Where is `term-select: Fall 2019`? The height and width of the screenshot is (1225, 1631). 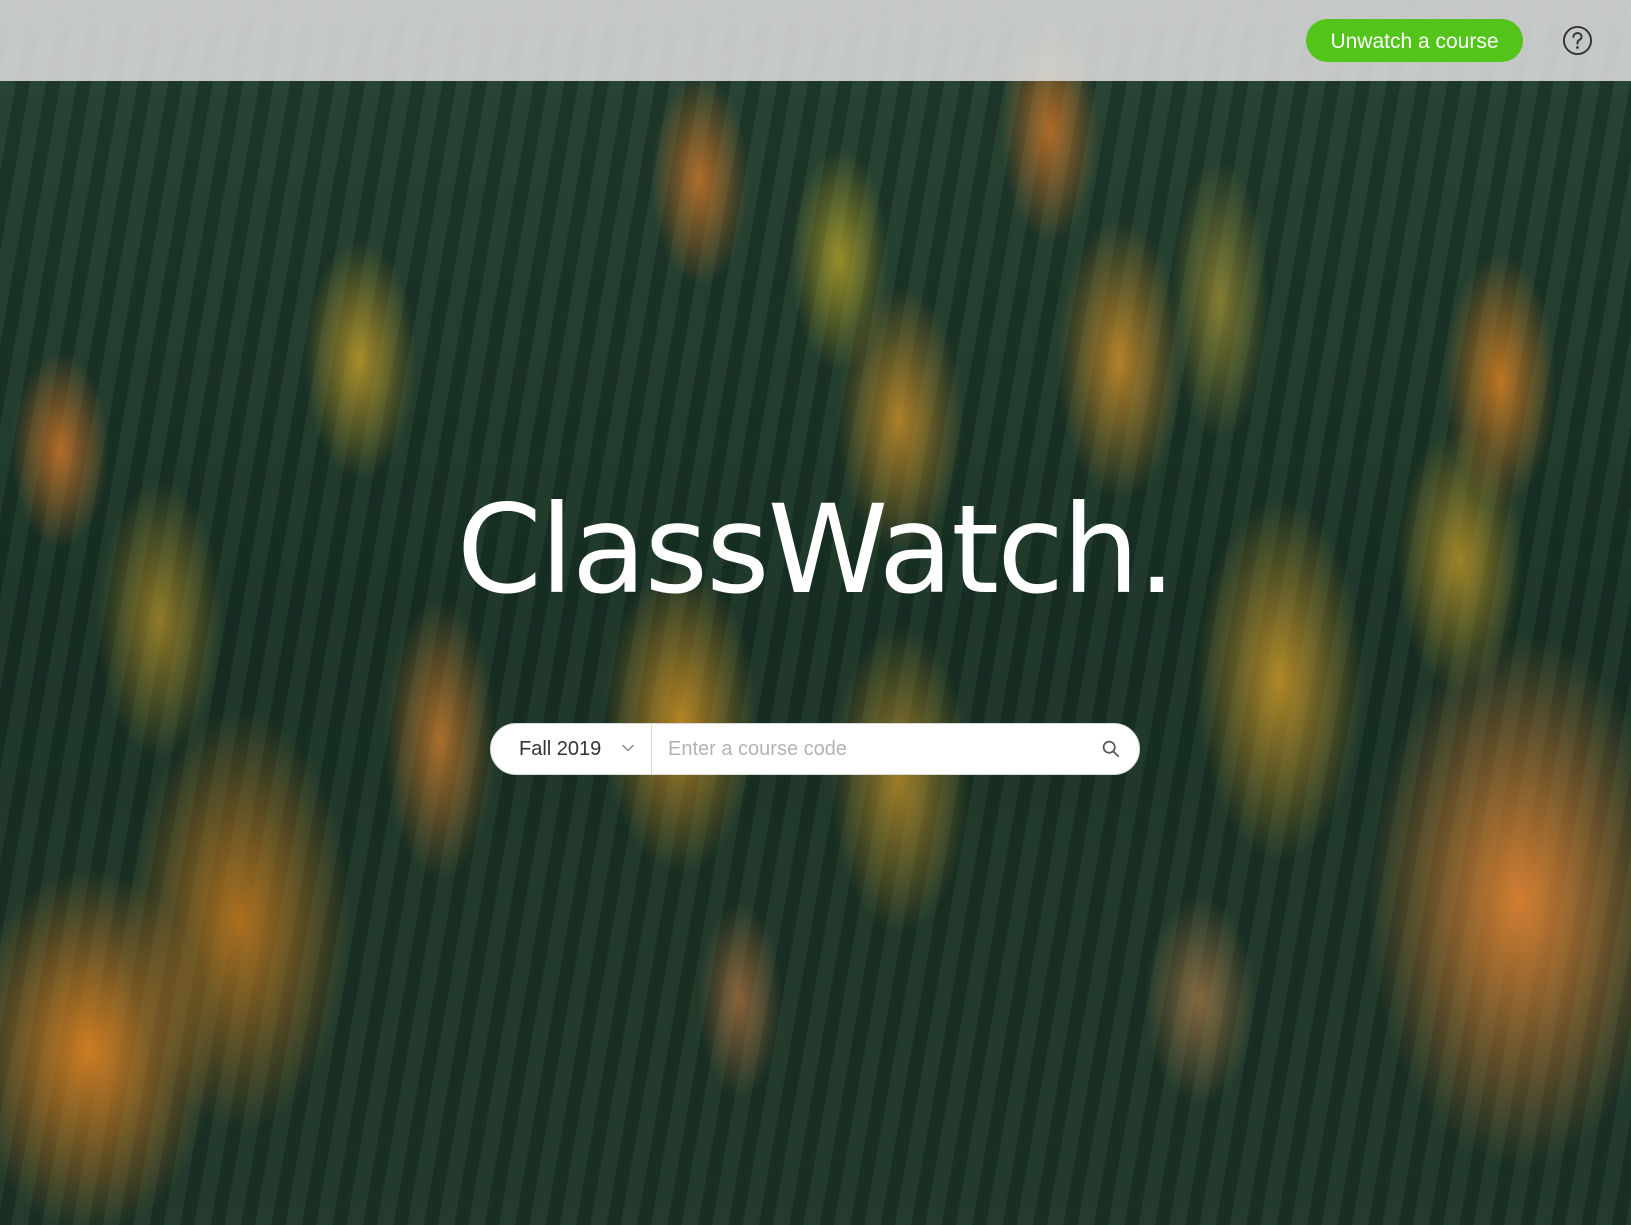 term-select: Fall 2019 is located at coordinates (571, 749).